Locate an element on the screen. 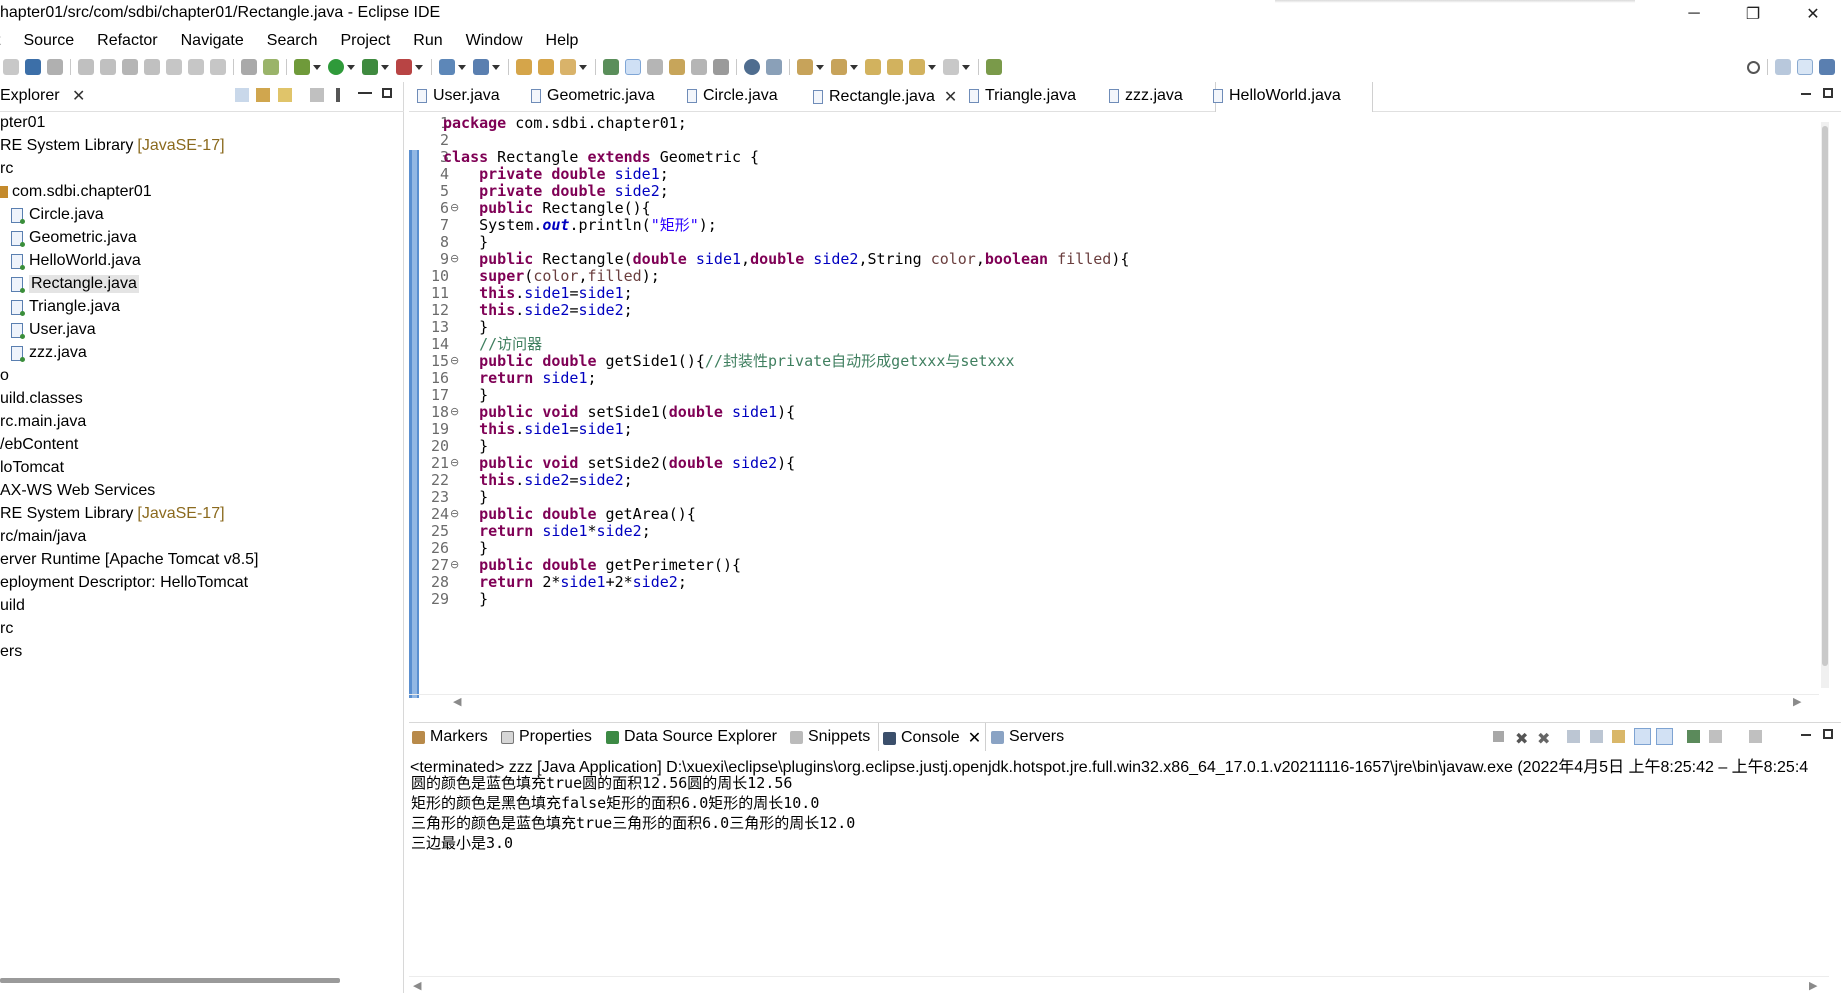 The width and height of the screenshot is (1841, 993). coverage-dropdown-icon is located at coordinates (385, 67).